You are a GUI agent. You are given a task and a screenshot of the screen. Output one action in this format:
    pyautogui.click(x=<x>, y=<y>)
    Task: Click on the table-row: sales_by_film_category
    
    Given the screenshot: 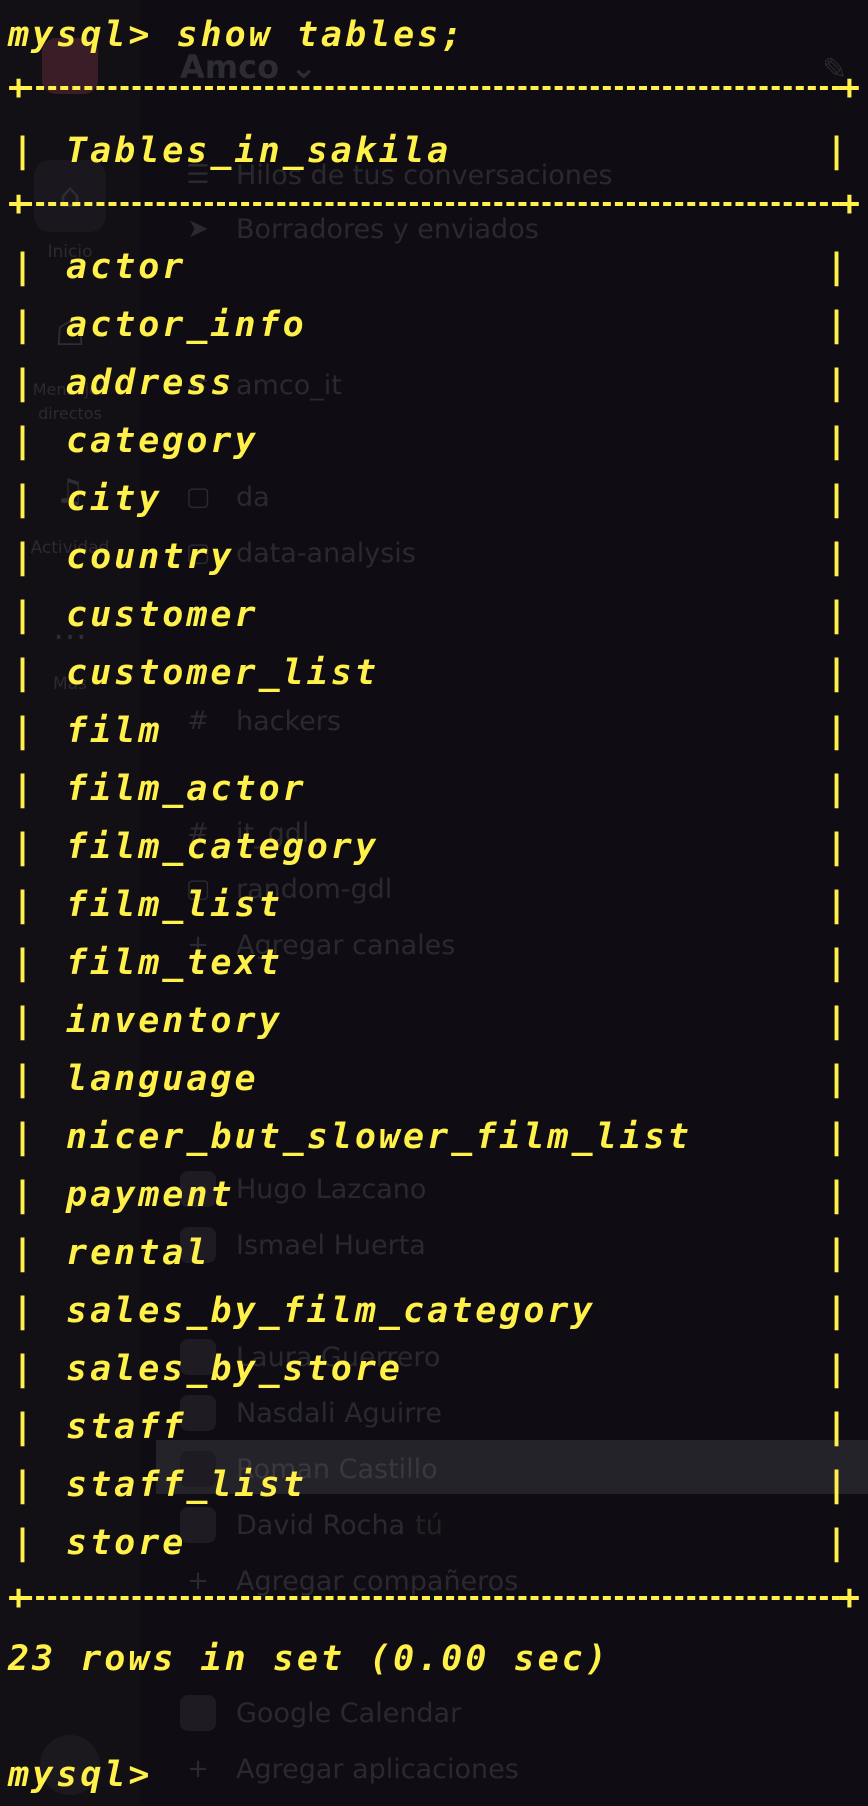 What is the action you would take?
    pyautogui.click(x=331, y=1311)
    